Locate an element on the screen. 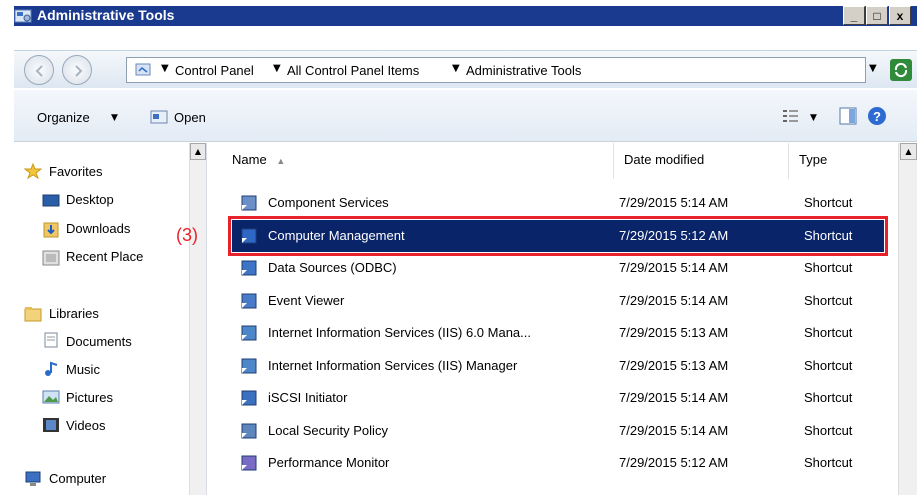 Image resolution: width=917 pixels, height=495 pixels. desktop-icon is located at coordinates (51, 200).